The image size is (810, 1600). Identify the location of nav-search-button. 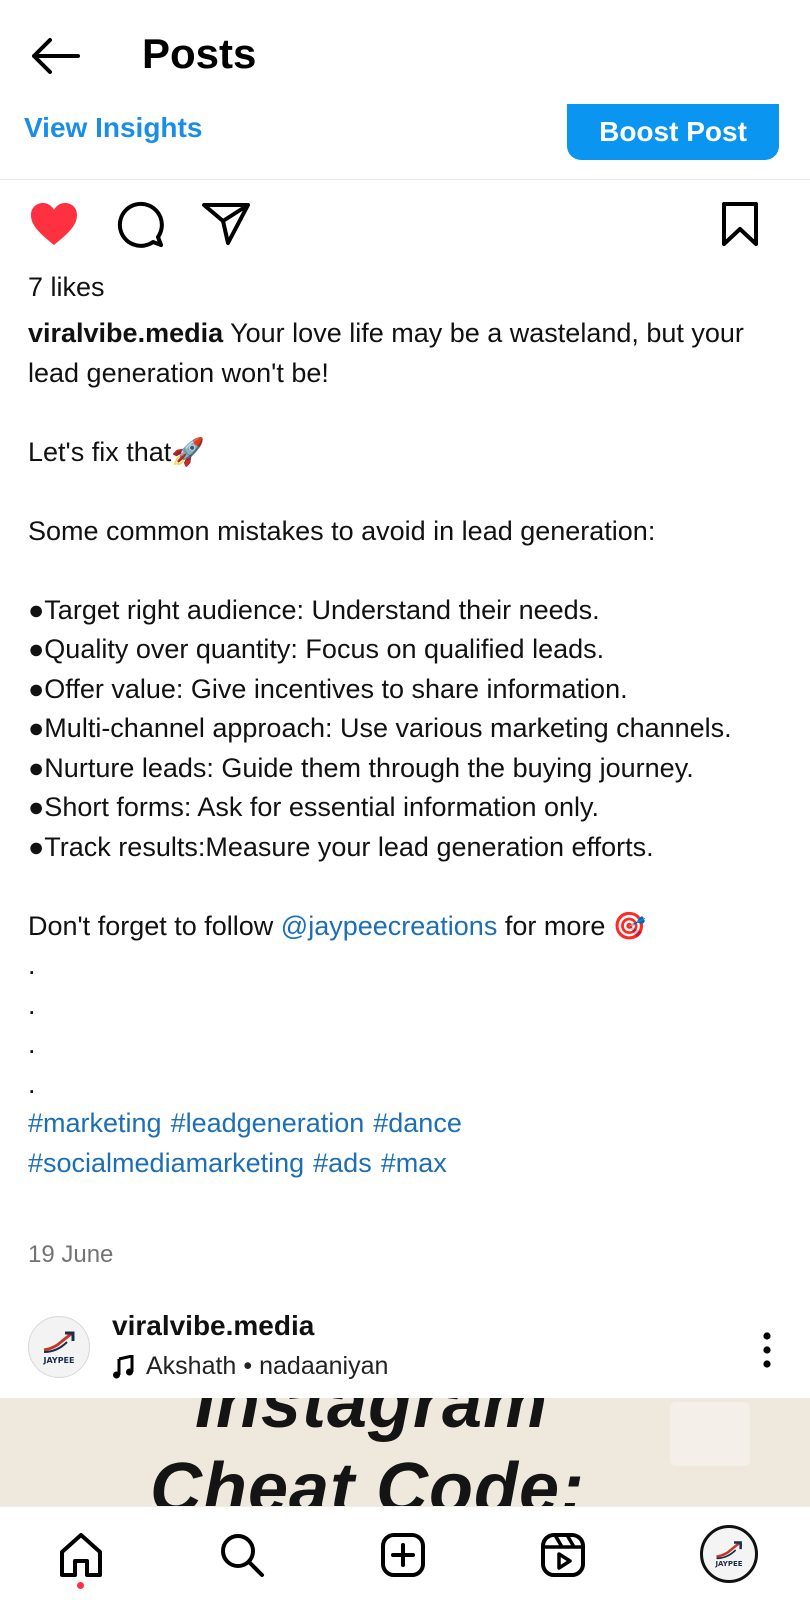
(242, 1555).